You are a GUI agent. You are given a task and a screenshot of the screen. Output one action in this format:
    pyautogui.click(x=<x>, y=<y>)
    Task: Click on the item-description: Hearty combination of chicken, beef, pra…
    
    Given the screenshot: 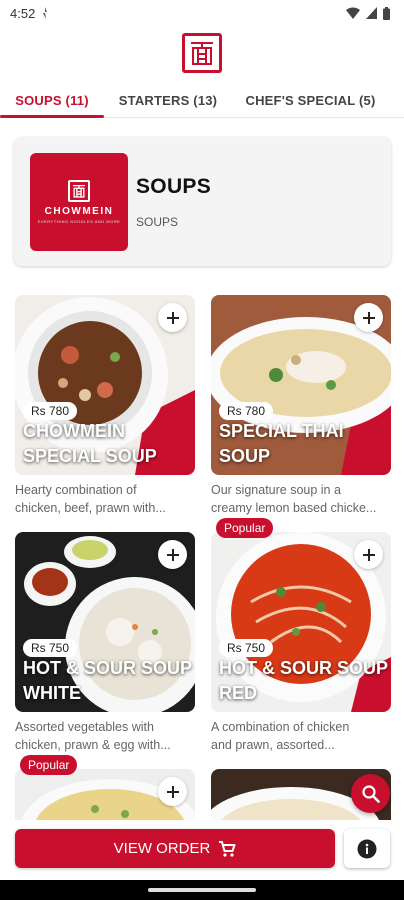 What is the action you would take?
    pyautogui.click(x=105, y=499)
    